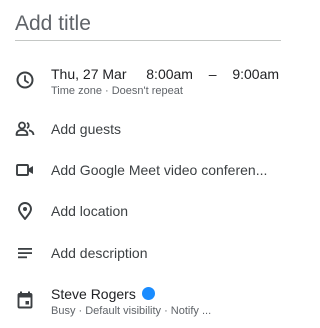 The height and width of the screenshot is (328, 320). Describe the element at coordinates (99, 253) in the screenshot. I see `add-description-label: Add description` at that location.